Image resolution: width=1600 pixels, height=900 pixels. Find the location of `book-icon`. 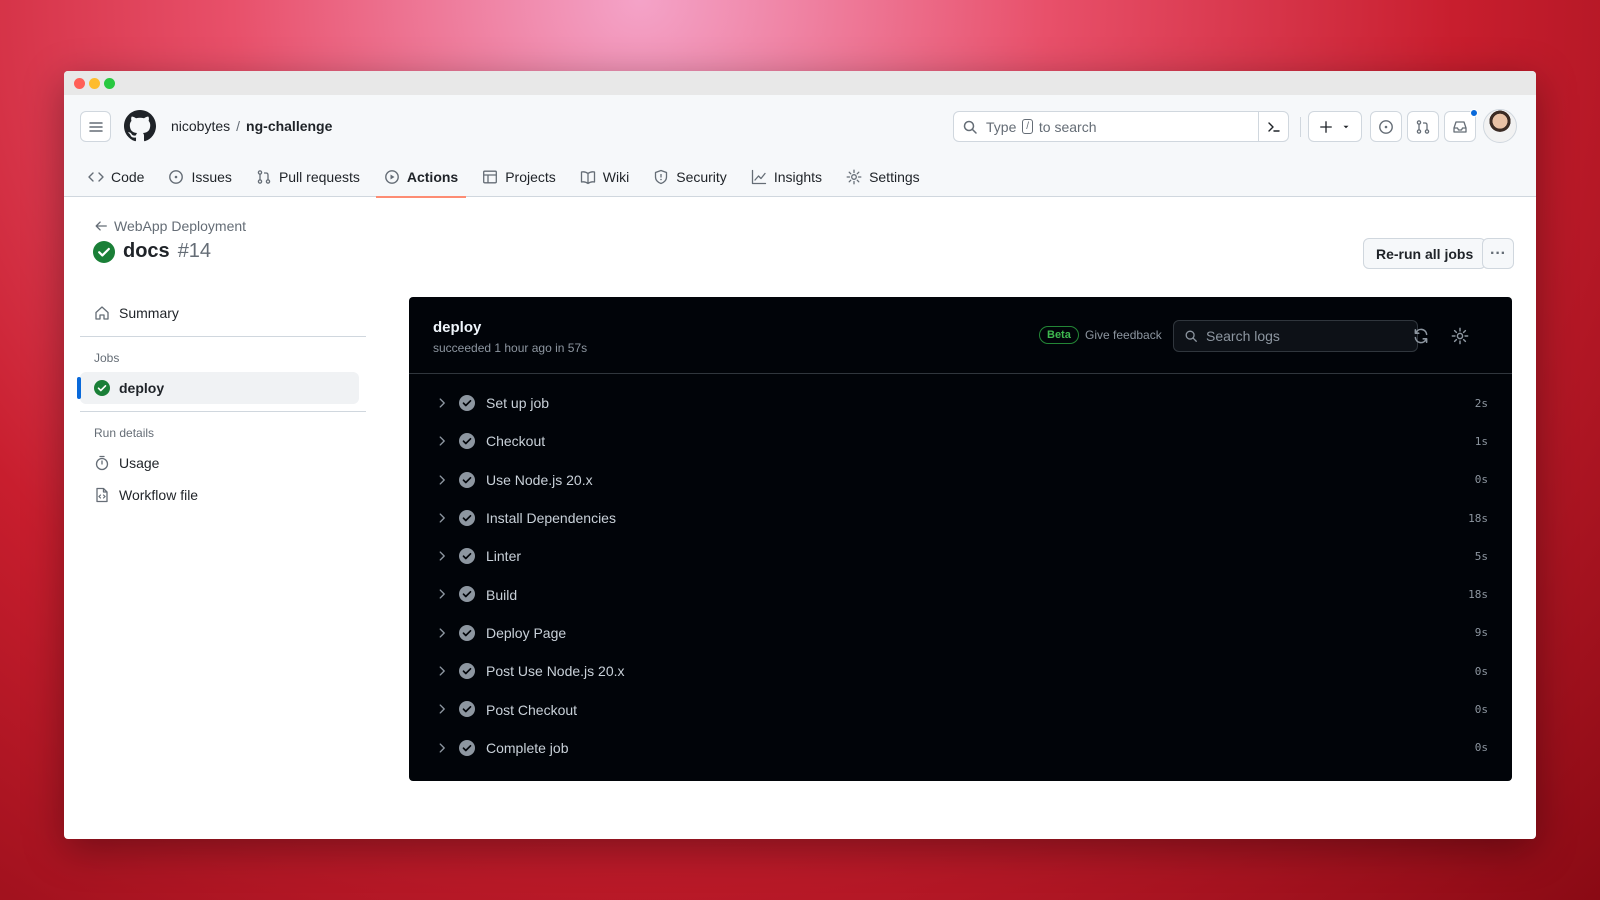

book-icon is located at coordinates (587, 178).